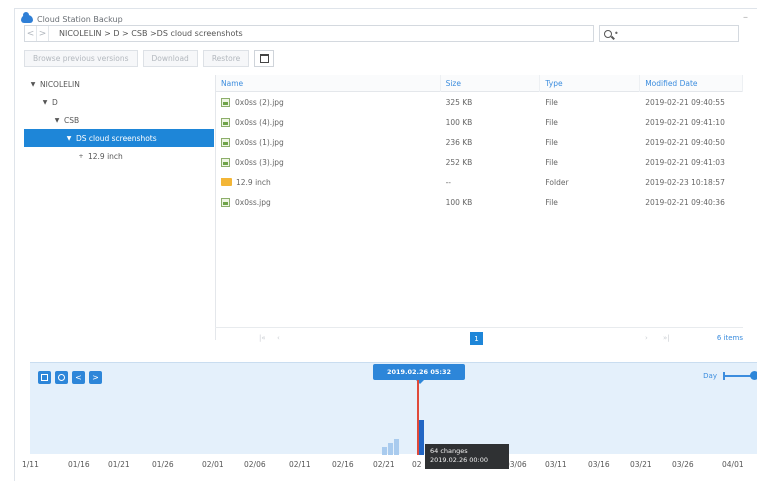 Image resolution: width=757 pixels, height=481 pixels. What do you see at coordinates (43, 33) in the screenshot?
I see `forward-button: >` at bounding box center [43, 33].